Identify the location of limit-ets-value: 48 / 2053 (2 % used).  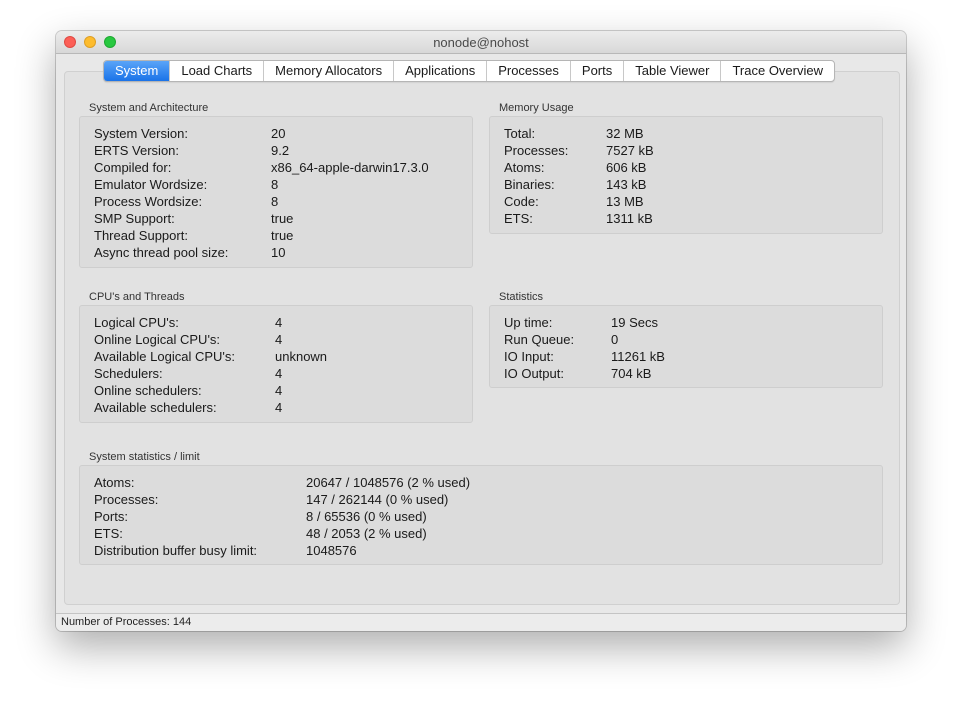
(366, 533).